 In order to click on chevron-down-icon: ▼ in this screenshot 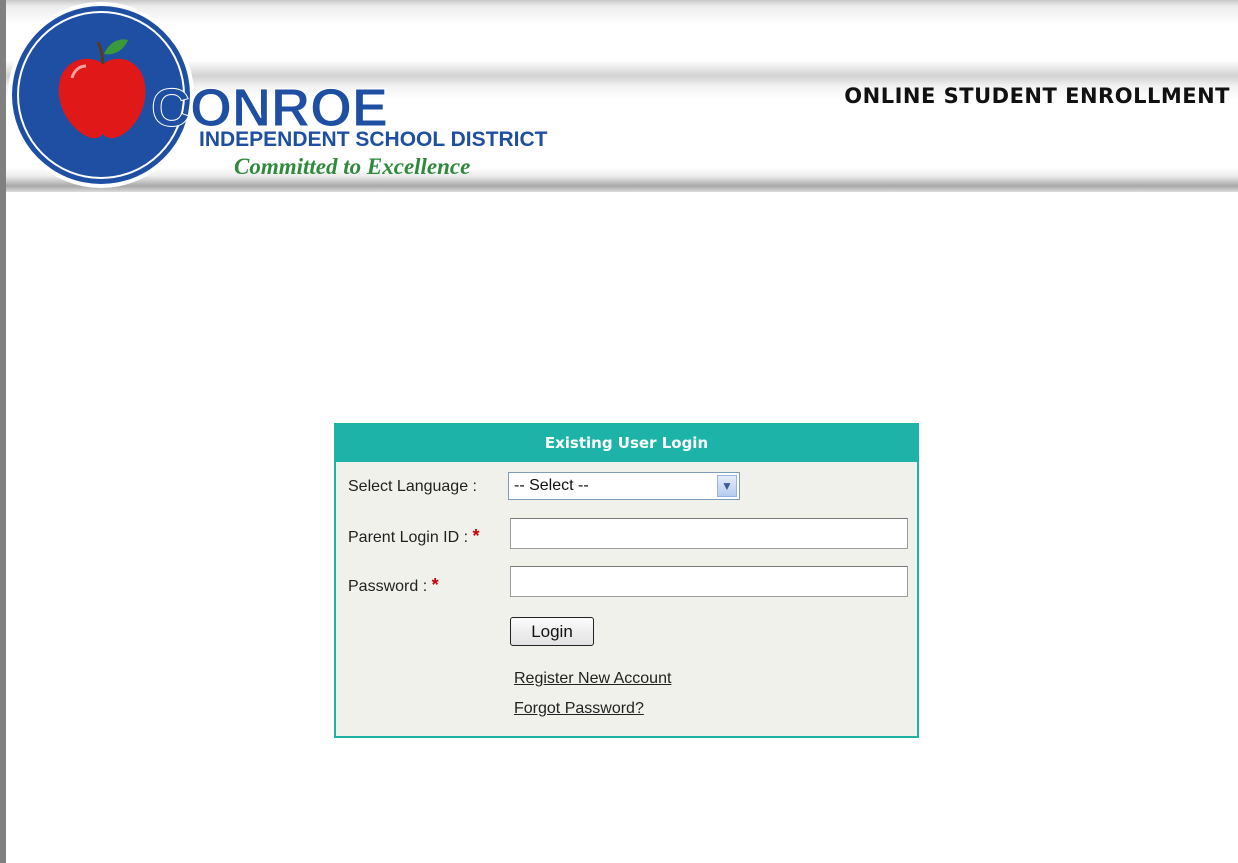, I will do `click(727, 486)`.